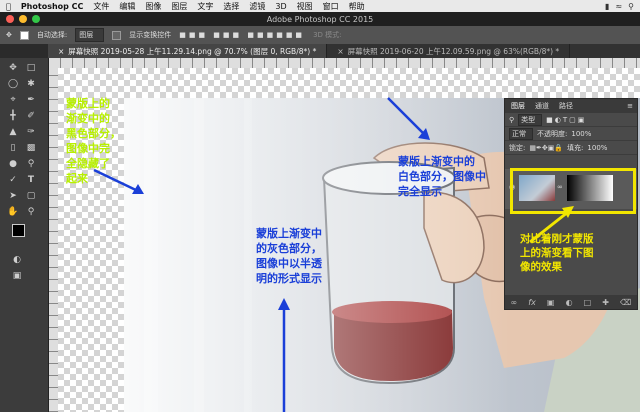  I want to click on marquee-tool-icon: □, so click(31, 68).